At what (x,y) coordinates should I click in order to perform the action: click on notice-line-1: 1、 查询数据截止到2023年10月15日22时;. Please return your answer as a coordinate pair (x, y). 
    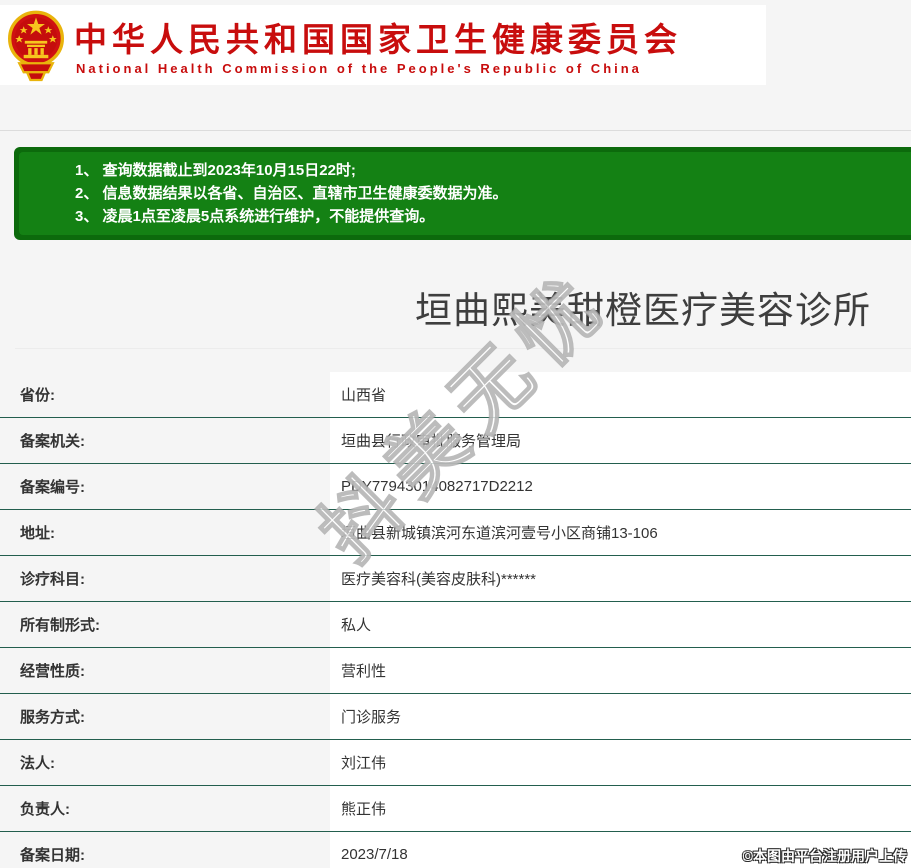
    Looking at the image, I should click on (215, 170).